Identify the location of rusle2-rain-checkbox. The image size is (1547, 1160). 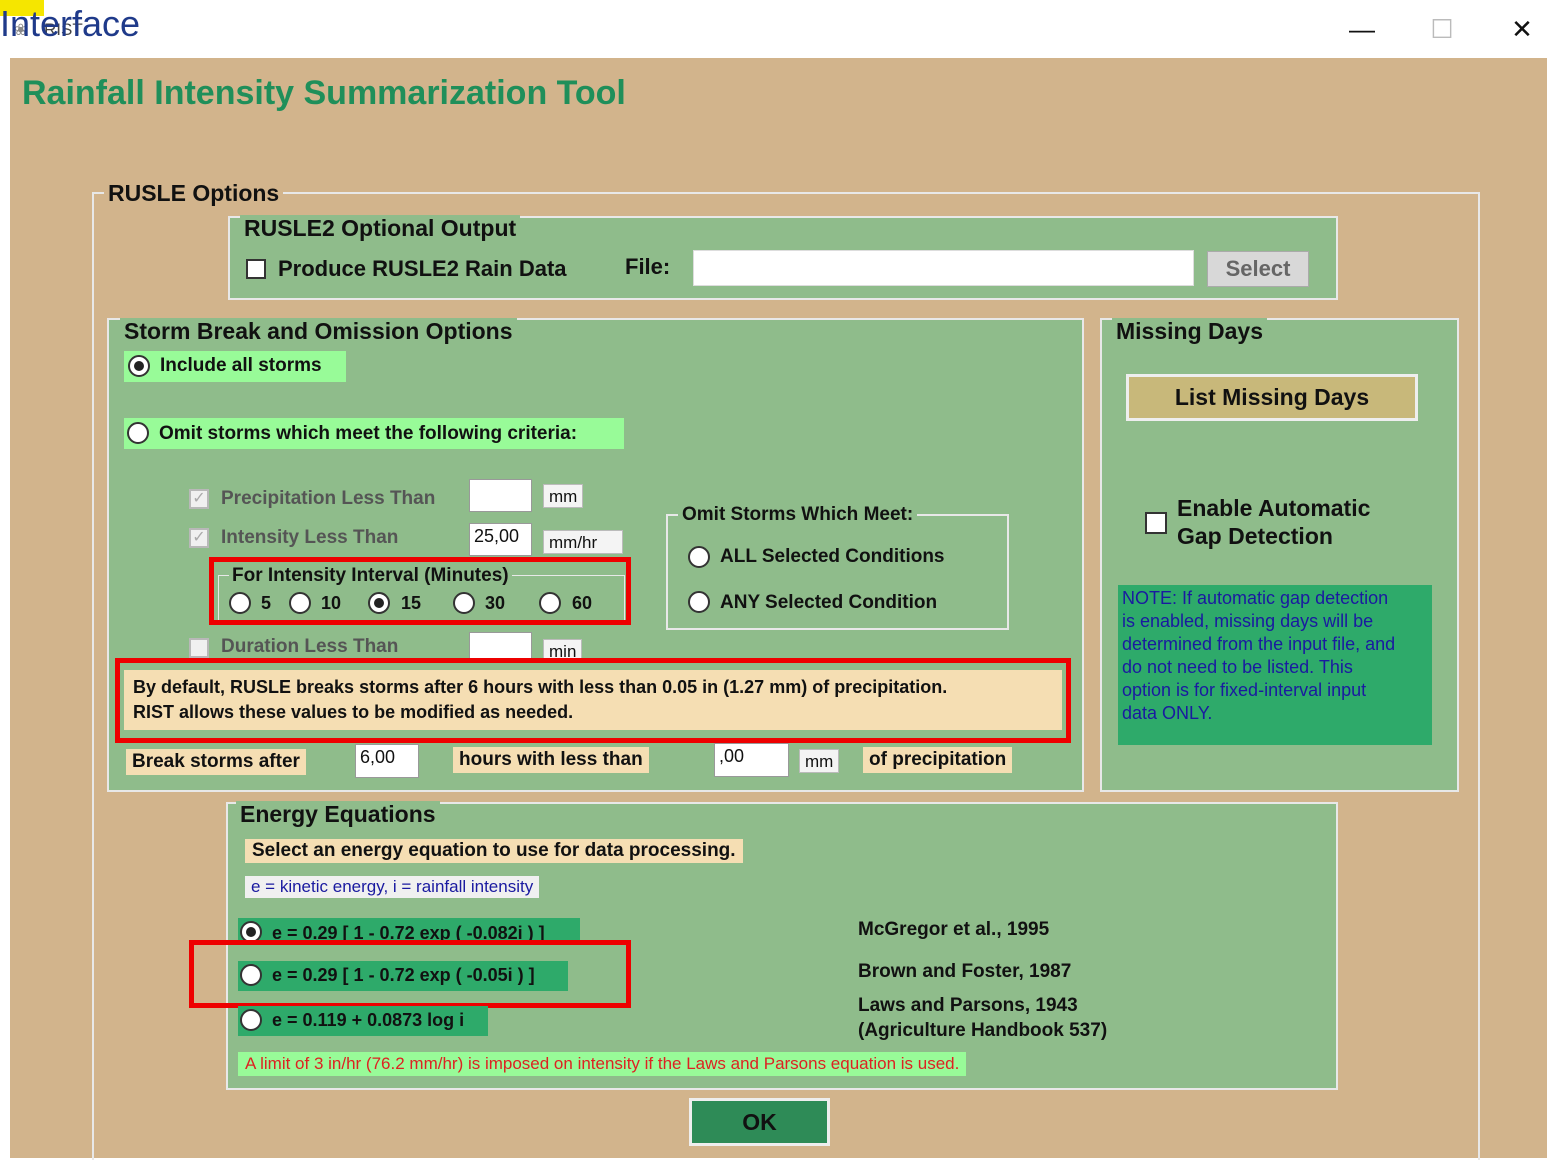
(256, 269).